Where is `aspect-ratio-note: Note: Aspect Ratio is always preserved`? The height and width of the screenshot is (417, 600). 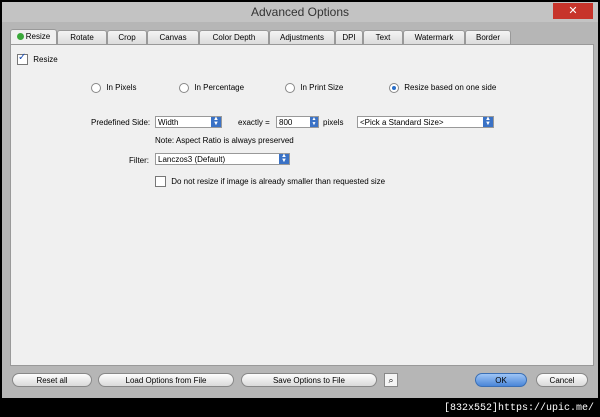
aspect-ratio-note: Note: Aspect Ratio is always preserved is located at coordinates (224, 140).